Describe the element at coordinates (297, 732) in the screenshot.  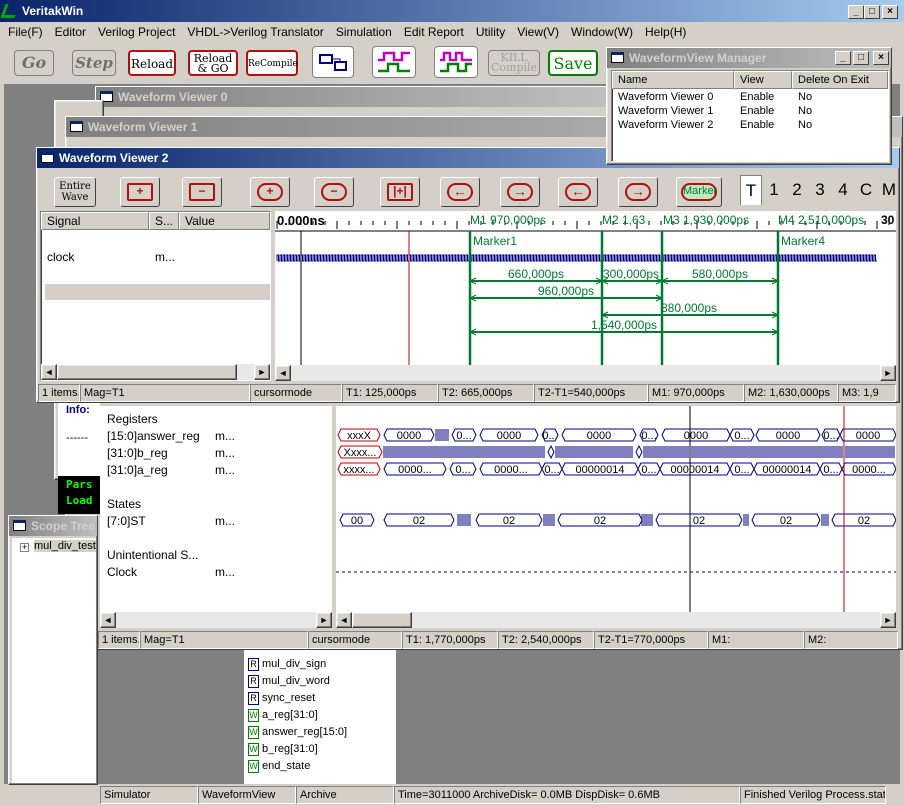
I see `scope-item-4: Wanswer_reg[15:0]` at that location.